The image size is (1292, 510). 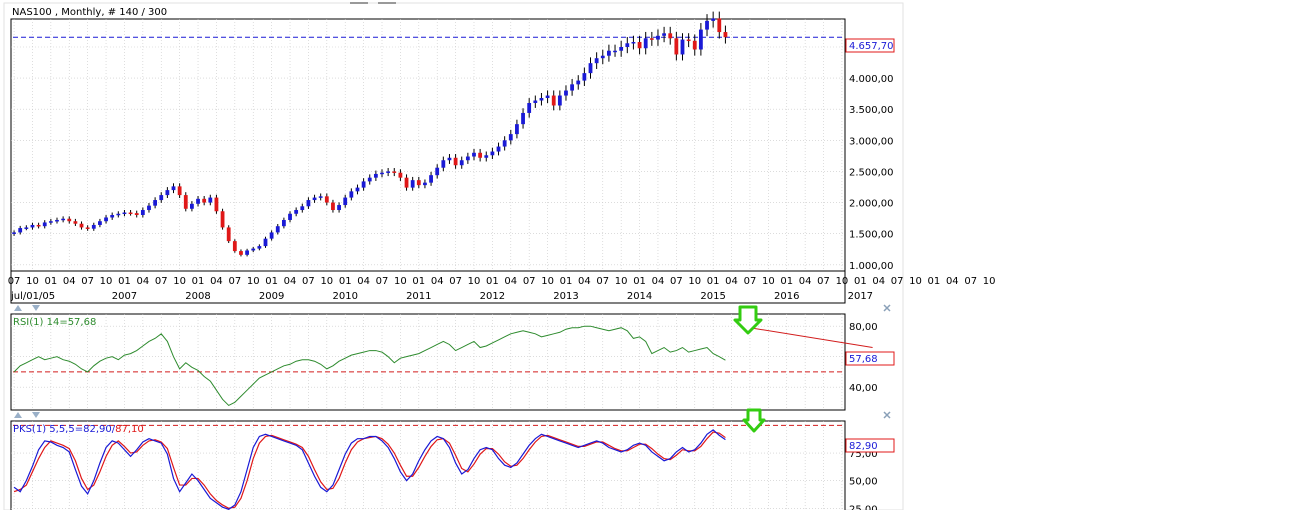 I want to click on x-year-label: 2016, so click(x=786, y=296).